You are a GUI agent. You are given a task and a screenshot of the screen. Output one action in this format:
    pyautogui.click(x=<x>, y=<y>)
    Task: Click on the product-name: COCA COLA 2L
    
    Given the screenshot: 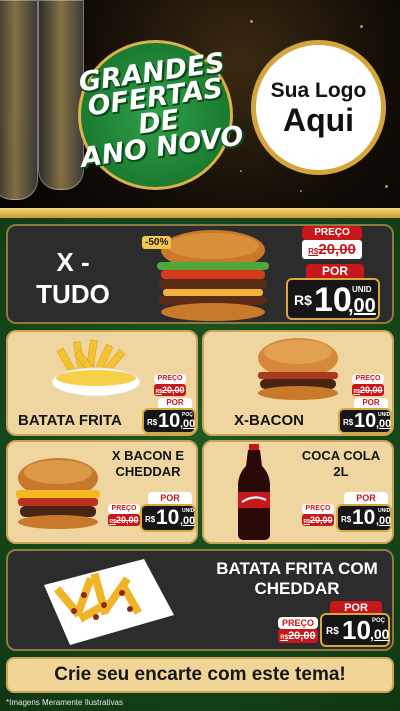 What is the action you would take?
    pyautogui.click(x=341, y=464)
    